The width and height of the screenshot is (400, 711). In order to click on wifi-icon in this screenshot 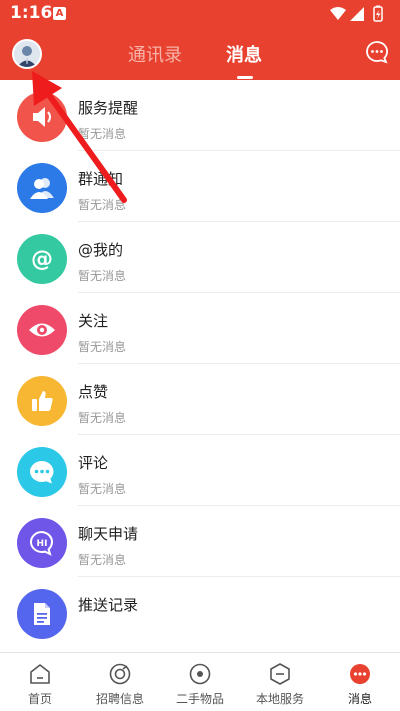, I will do `click(338, 13)`.